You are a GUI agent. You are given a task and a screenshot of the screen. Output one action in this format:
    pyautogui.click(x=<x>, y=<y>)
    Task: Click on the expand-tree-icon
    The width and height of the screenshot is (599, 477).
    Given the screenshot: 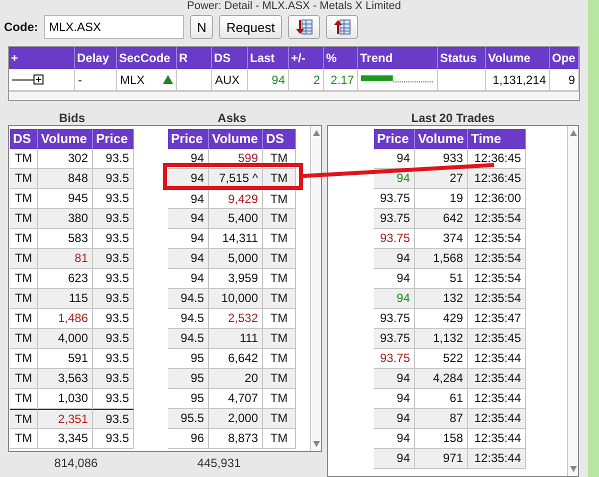 What is the action you would take?
    pyautogui.click(x=28, y=79)
    